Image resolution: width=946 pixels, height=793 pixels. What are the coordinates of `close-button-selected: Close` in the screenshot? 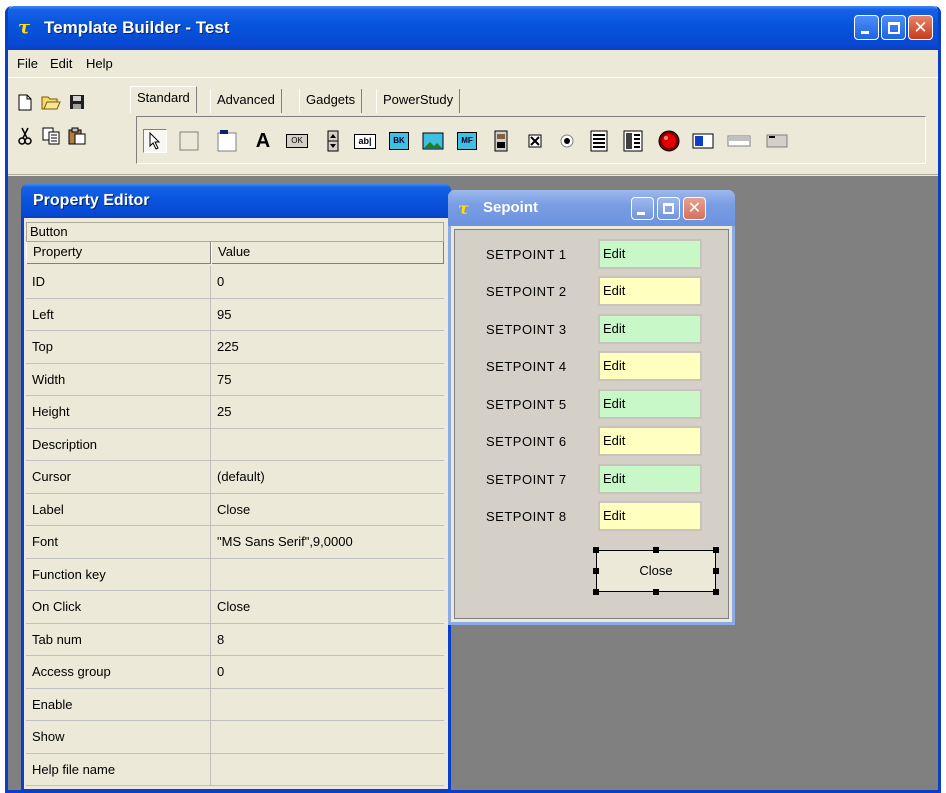 It's located at (656, 571).